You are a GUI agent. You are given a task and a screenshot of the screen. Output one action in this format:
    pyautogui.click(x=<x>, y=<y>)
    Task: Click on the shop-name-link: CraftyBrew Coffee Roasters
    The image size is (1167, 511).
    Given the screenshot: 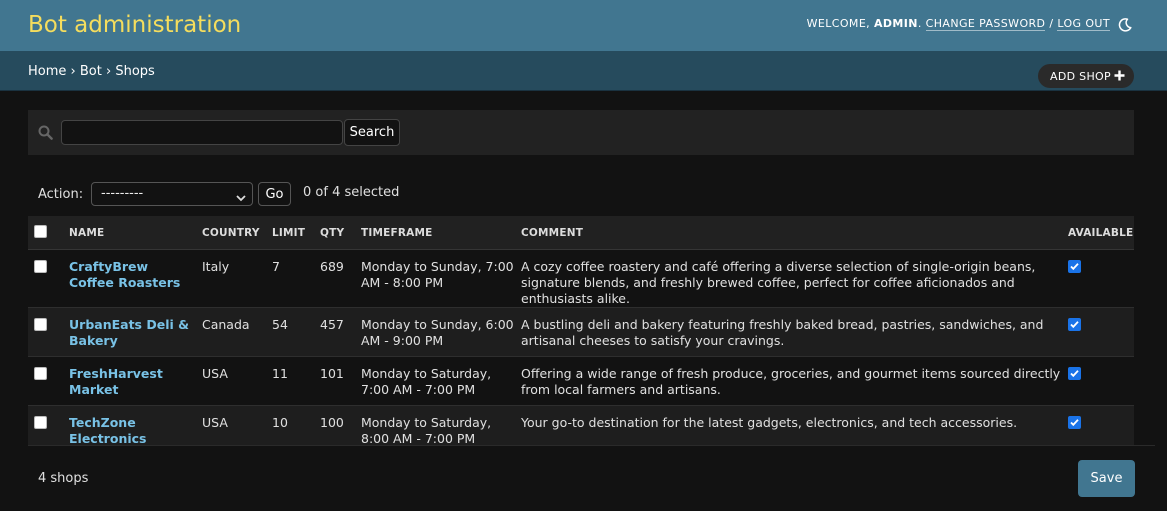 What is the action you would take?
    pyautogui.click(x=124, y=274)
    